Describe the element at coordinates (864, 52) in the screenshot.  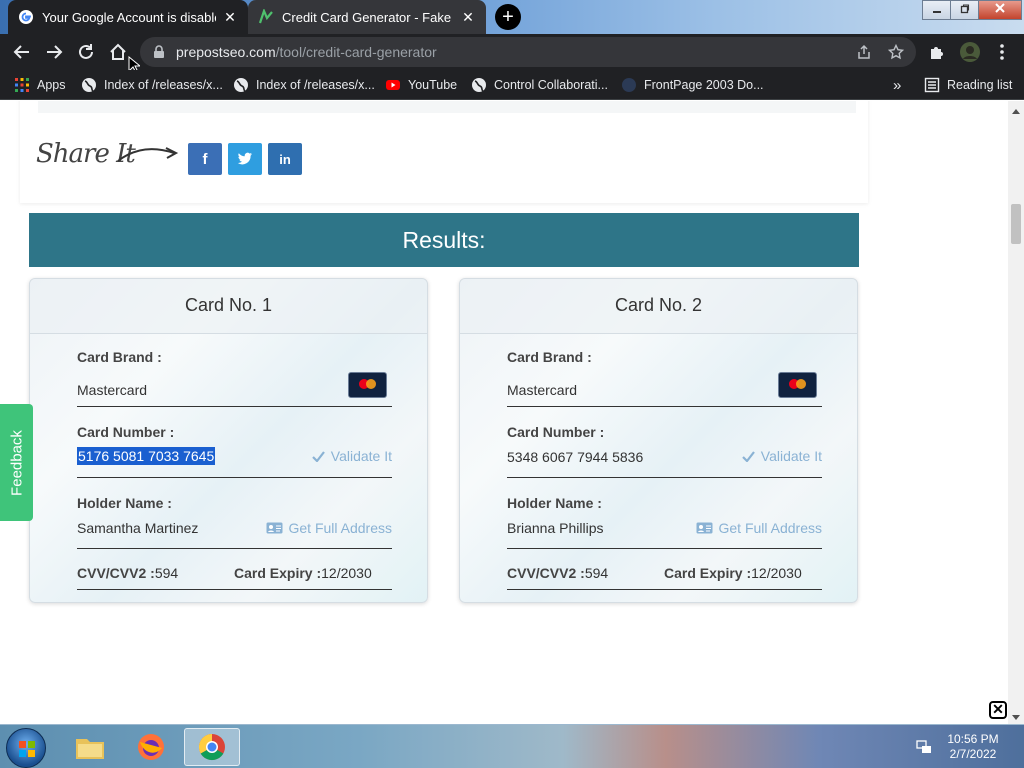
I see `share-icon` at that location.